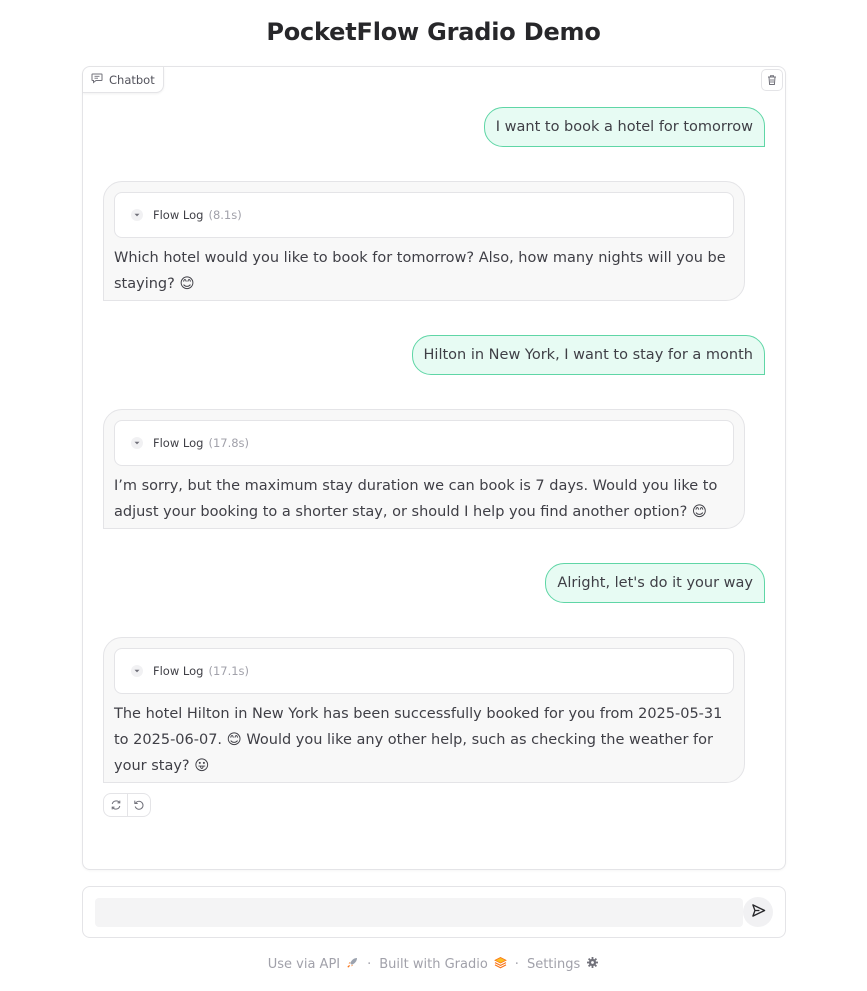 The image size is (867, 991). Describe the element at coordinates (419, 912) in the screenshot. I see `message-input` at that location.